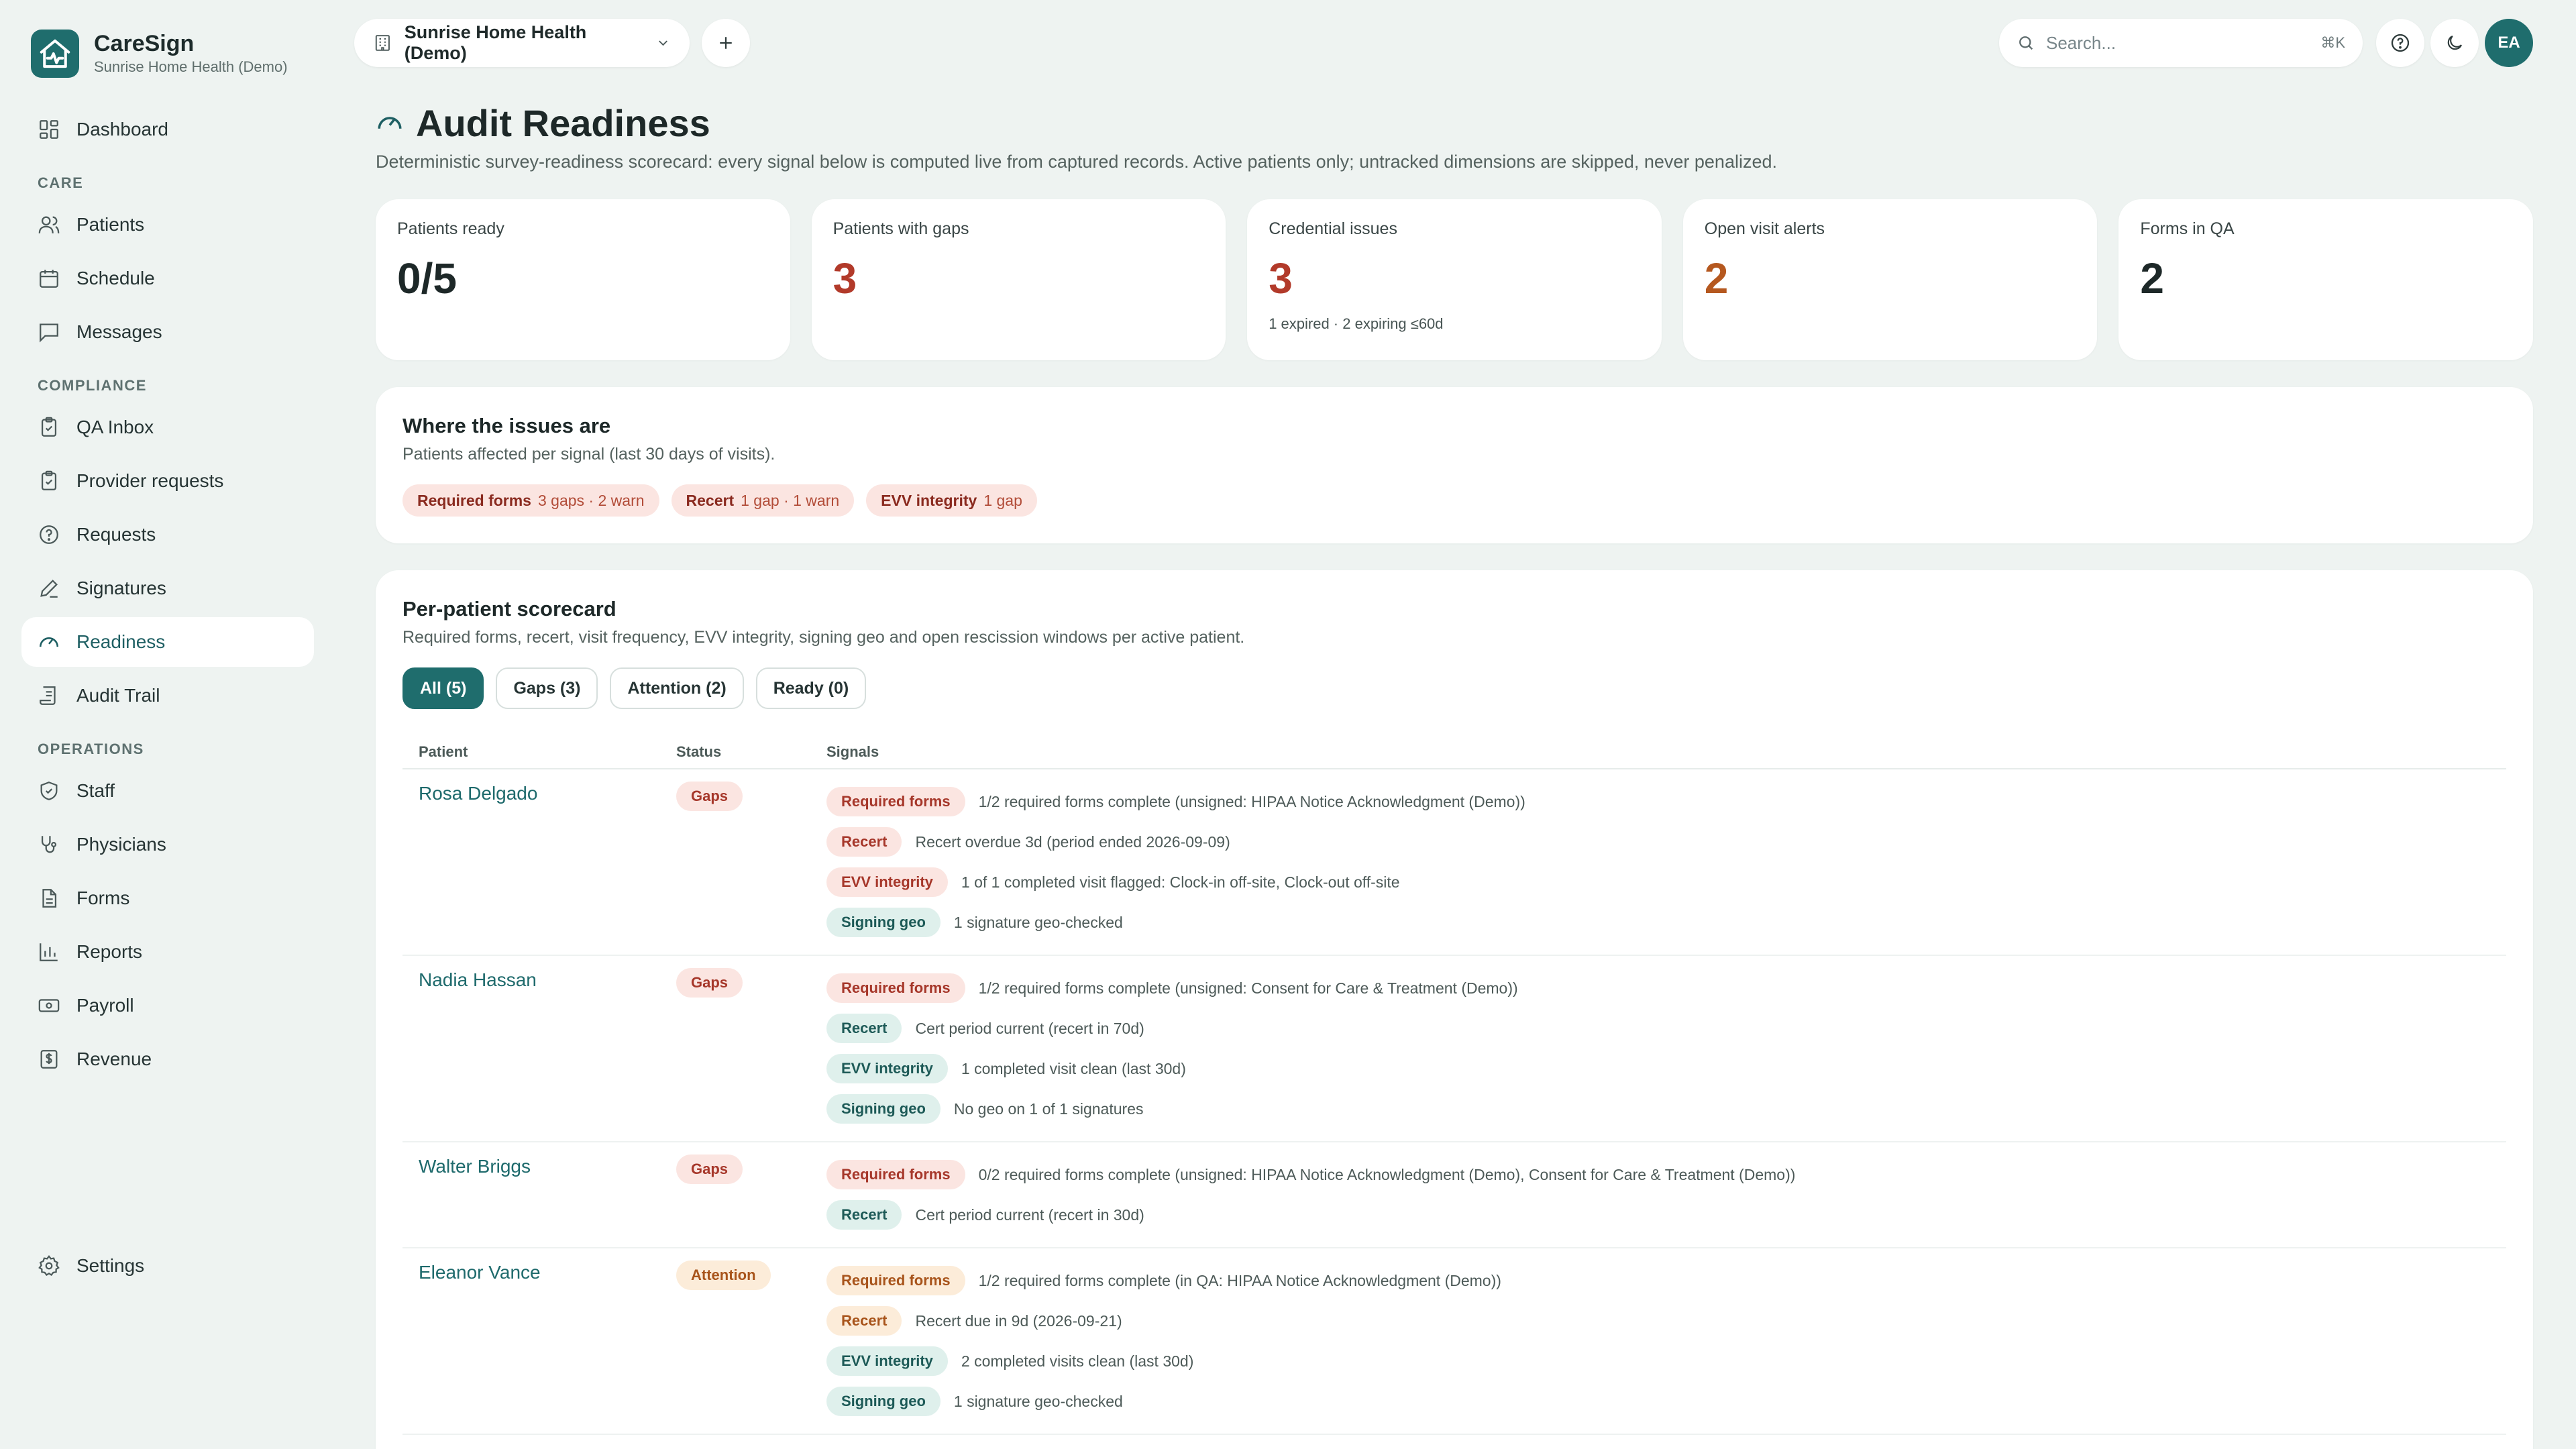  What do you see at coordinates (1666, 1109) in the screenshot?
I see `signal-item: Signing geo No geo on 1 of 1 signatures` at bounding box center [1666, 1109].